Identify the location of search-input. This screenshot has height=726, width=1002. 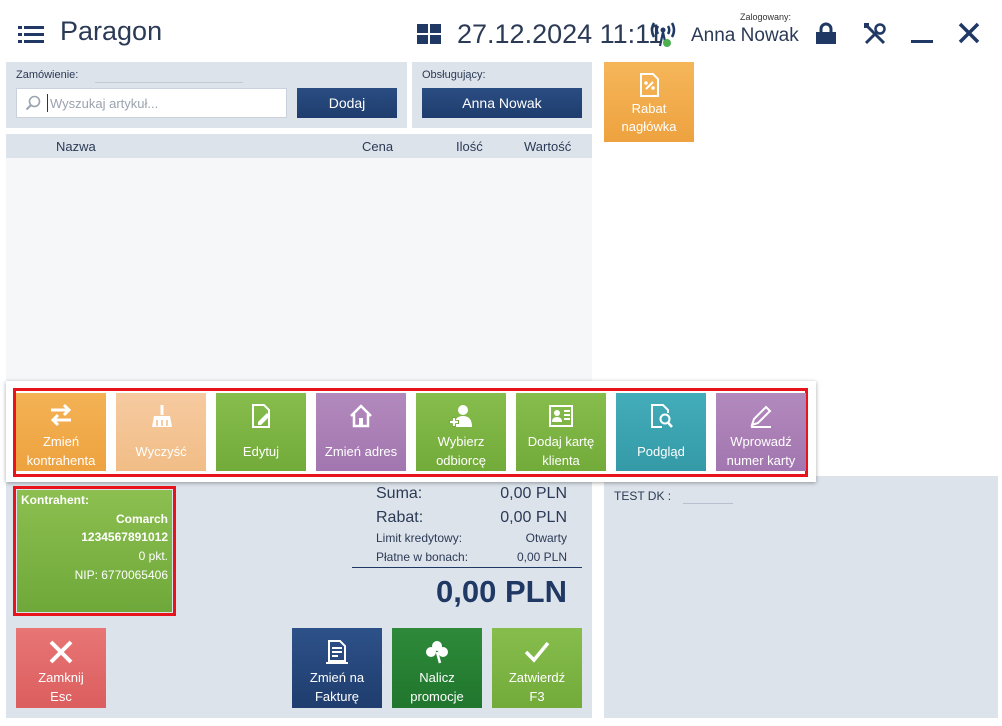
(162, 103).